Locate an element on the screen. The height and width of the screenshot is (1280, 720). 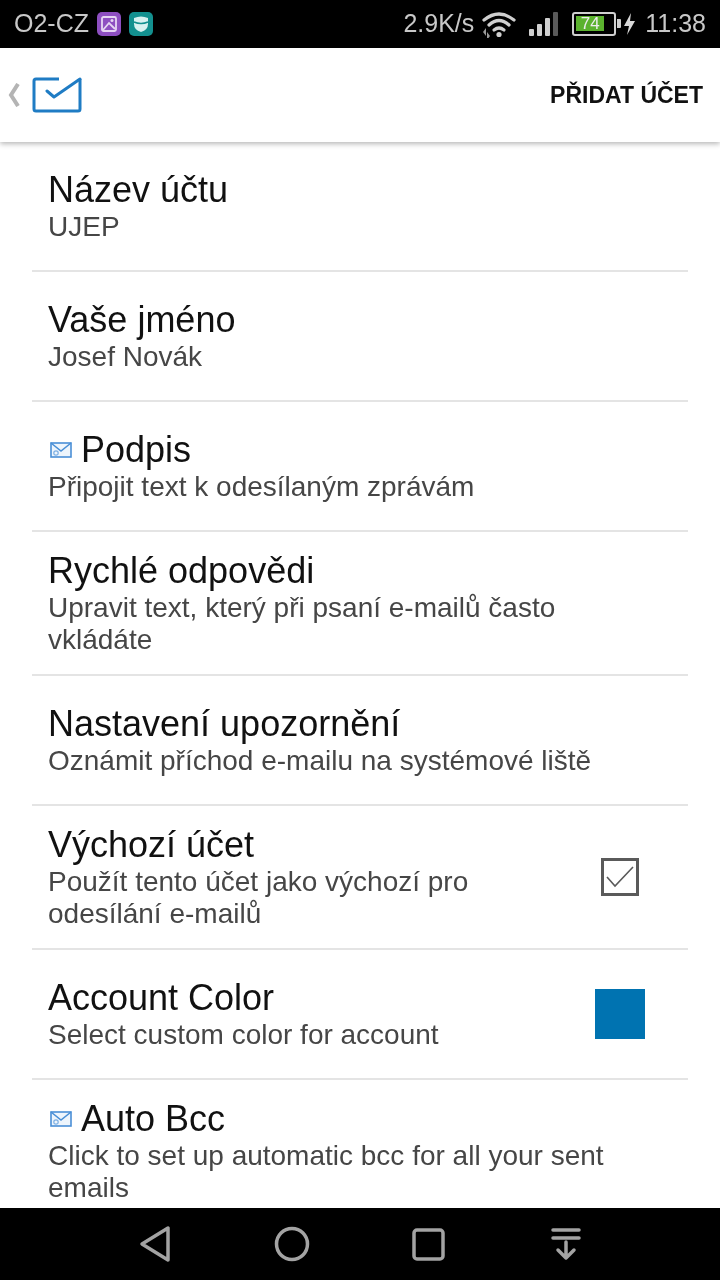
carrier-name: O2-CZ is located at coordinates (51, 24).